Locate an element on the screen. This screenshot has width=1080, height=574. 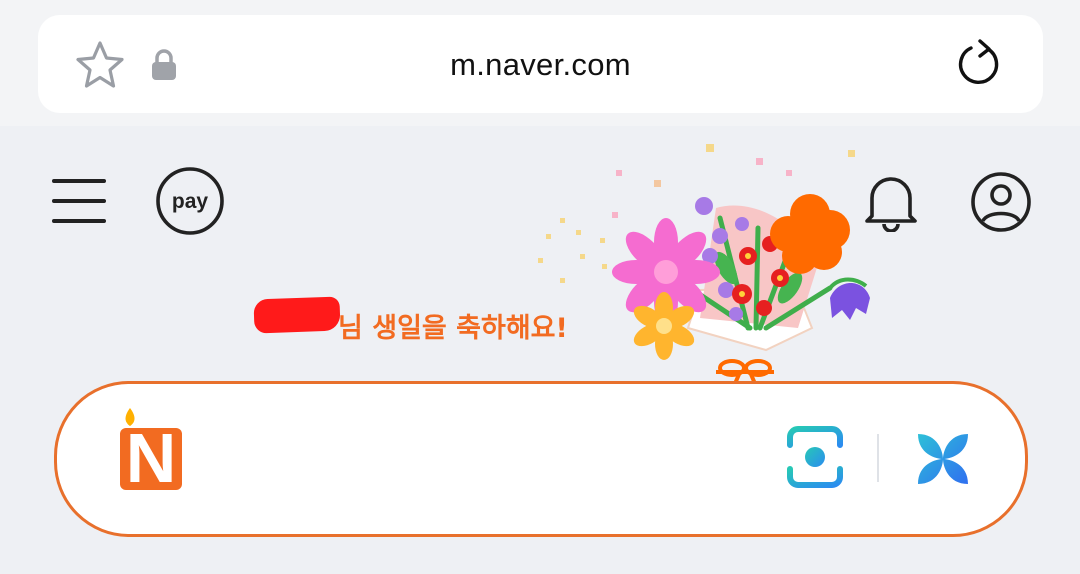
user-profile-icon is located at coordinates (1001, 202).